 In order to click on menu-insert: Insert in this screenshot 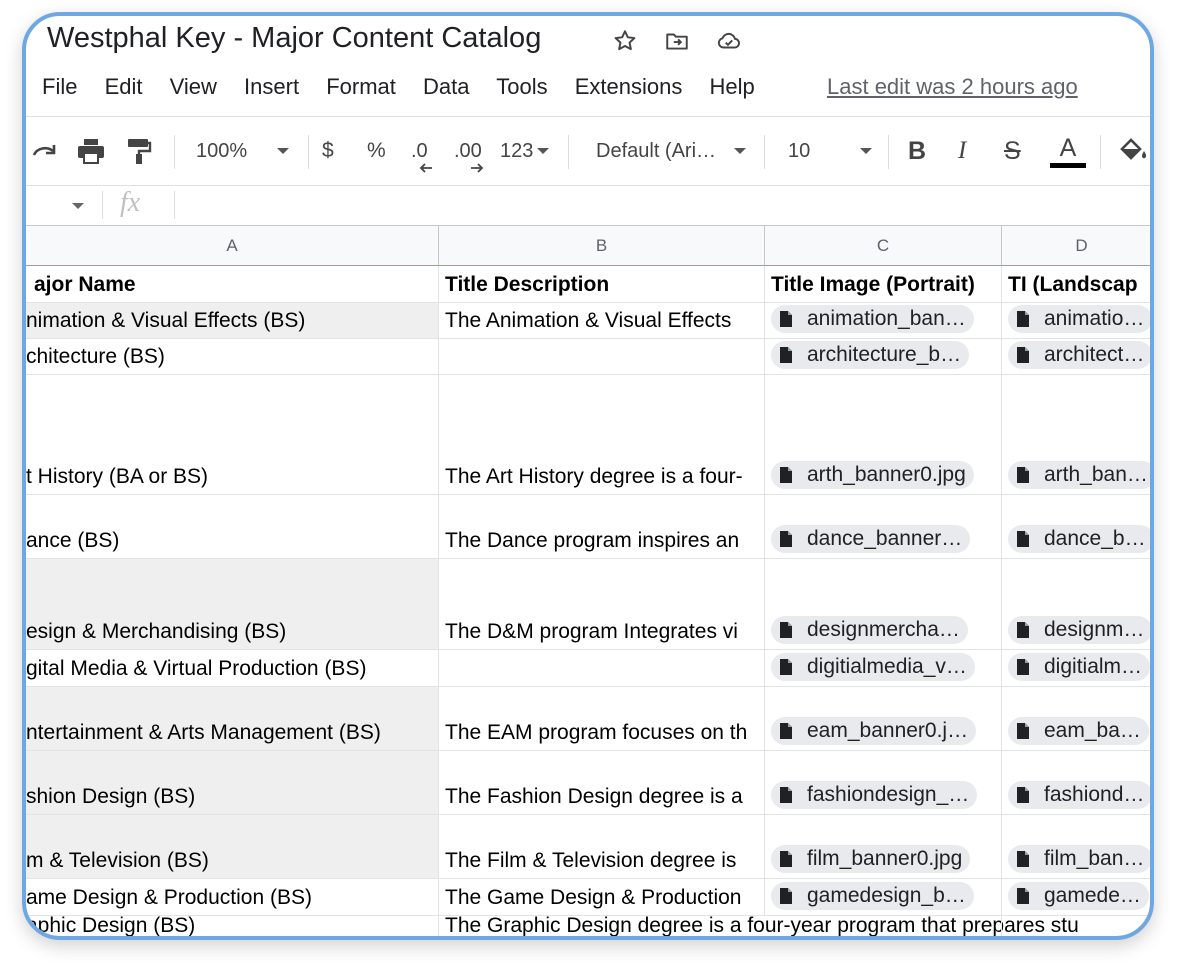, I will do `click(271, 86)`.